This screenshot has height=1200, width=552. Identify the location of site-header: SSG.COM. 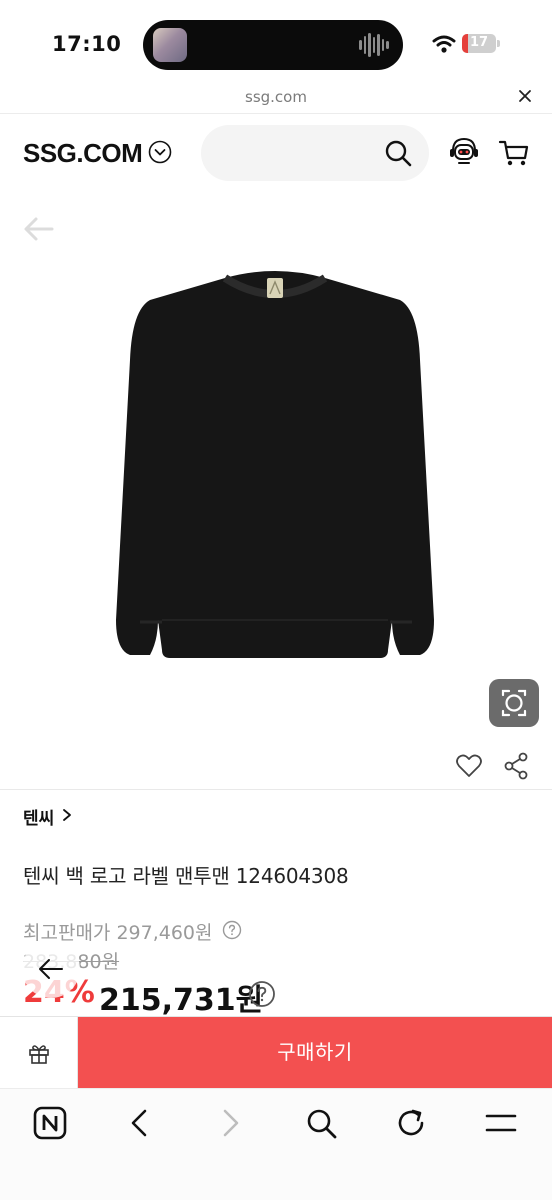
(276, 153).